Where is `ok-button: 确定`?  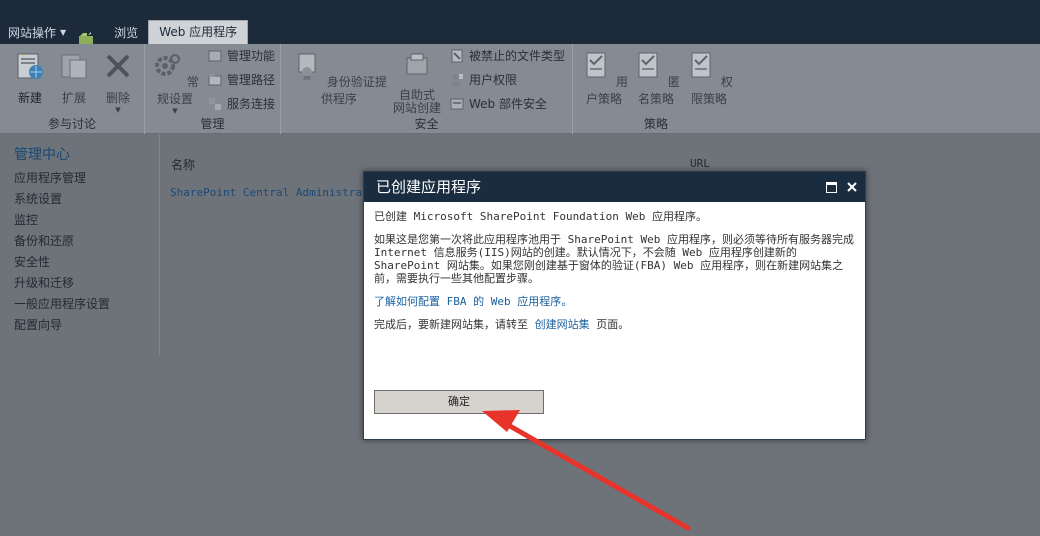
ok-button: 确定 is located at coordinates (459, 402).